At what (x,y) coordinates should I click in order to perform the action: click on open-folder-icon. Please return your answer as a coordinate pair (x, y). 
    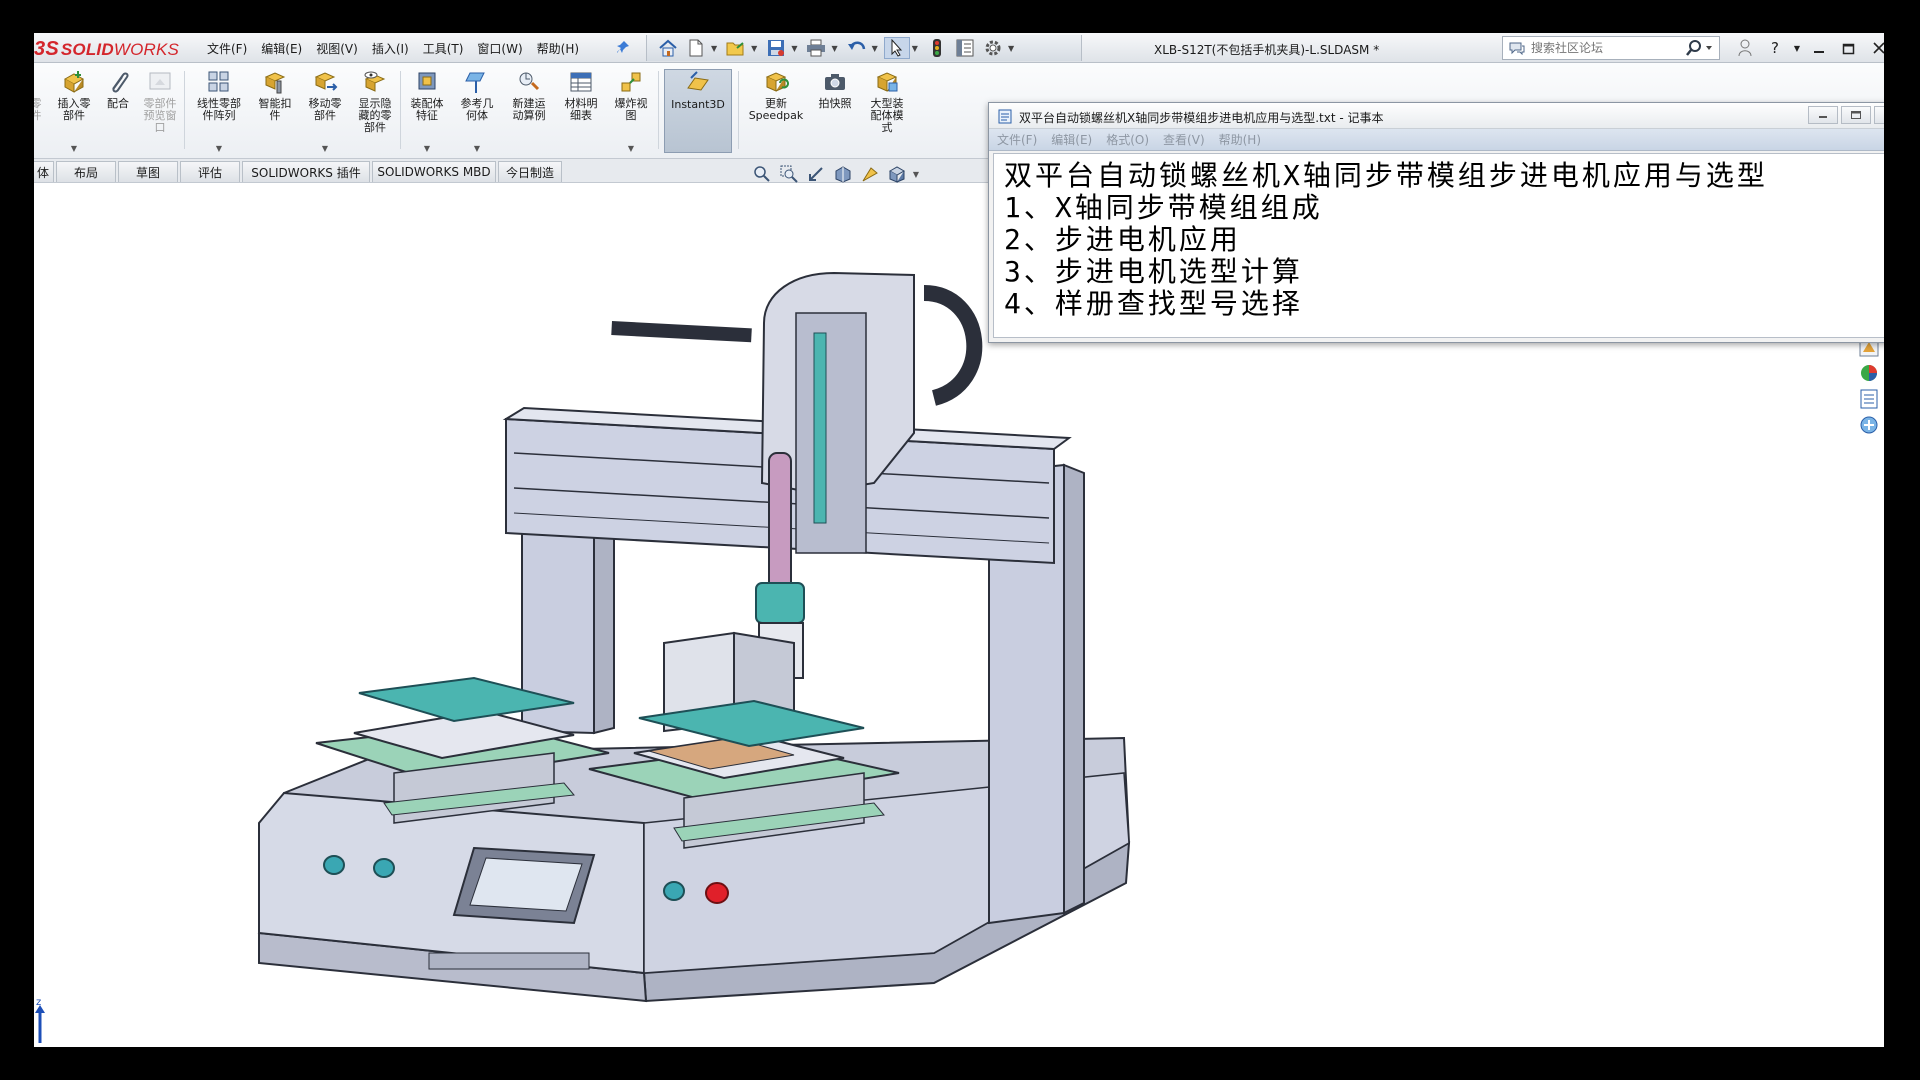
    Looking at the image, I should click on (736, 48).